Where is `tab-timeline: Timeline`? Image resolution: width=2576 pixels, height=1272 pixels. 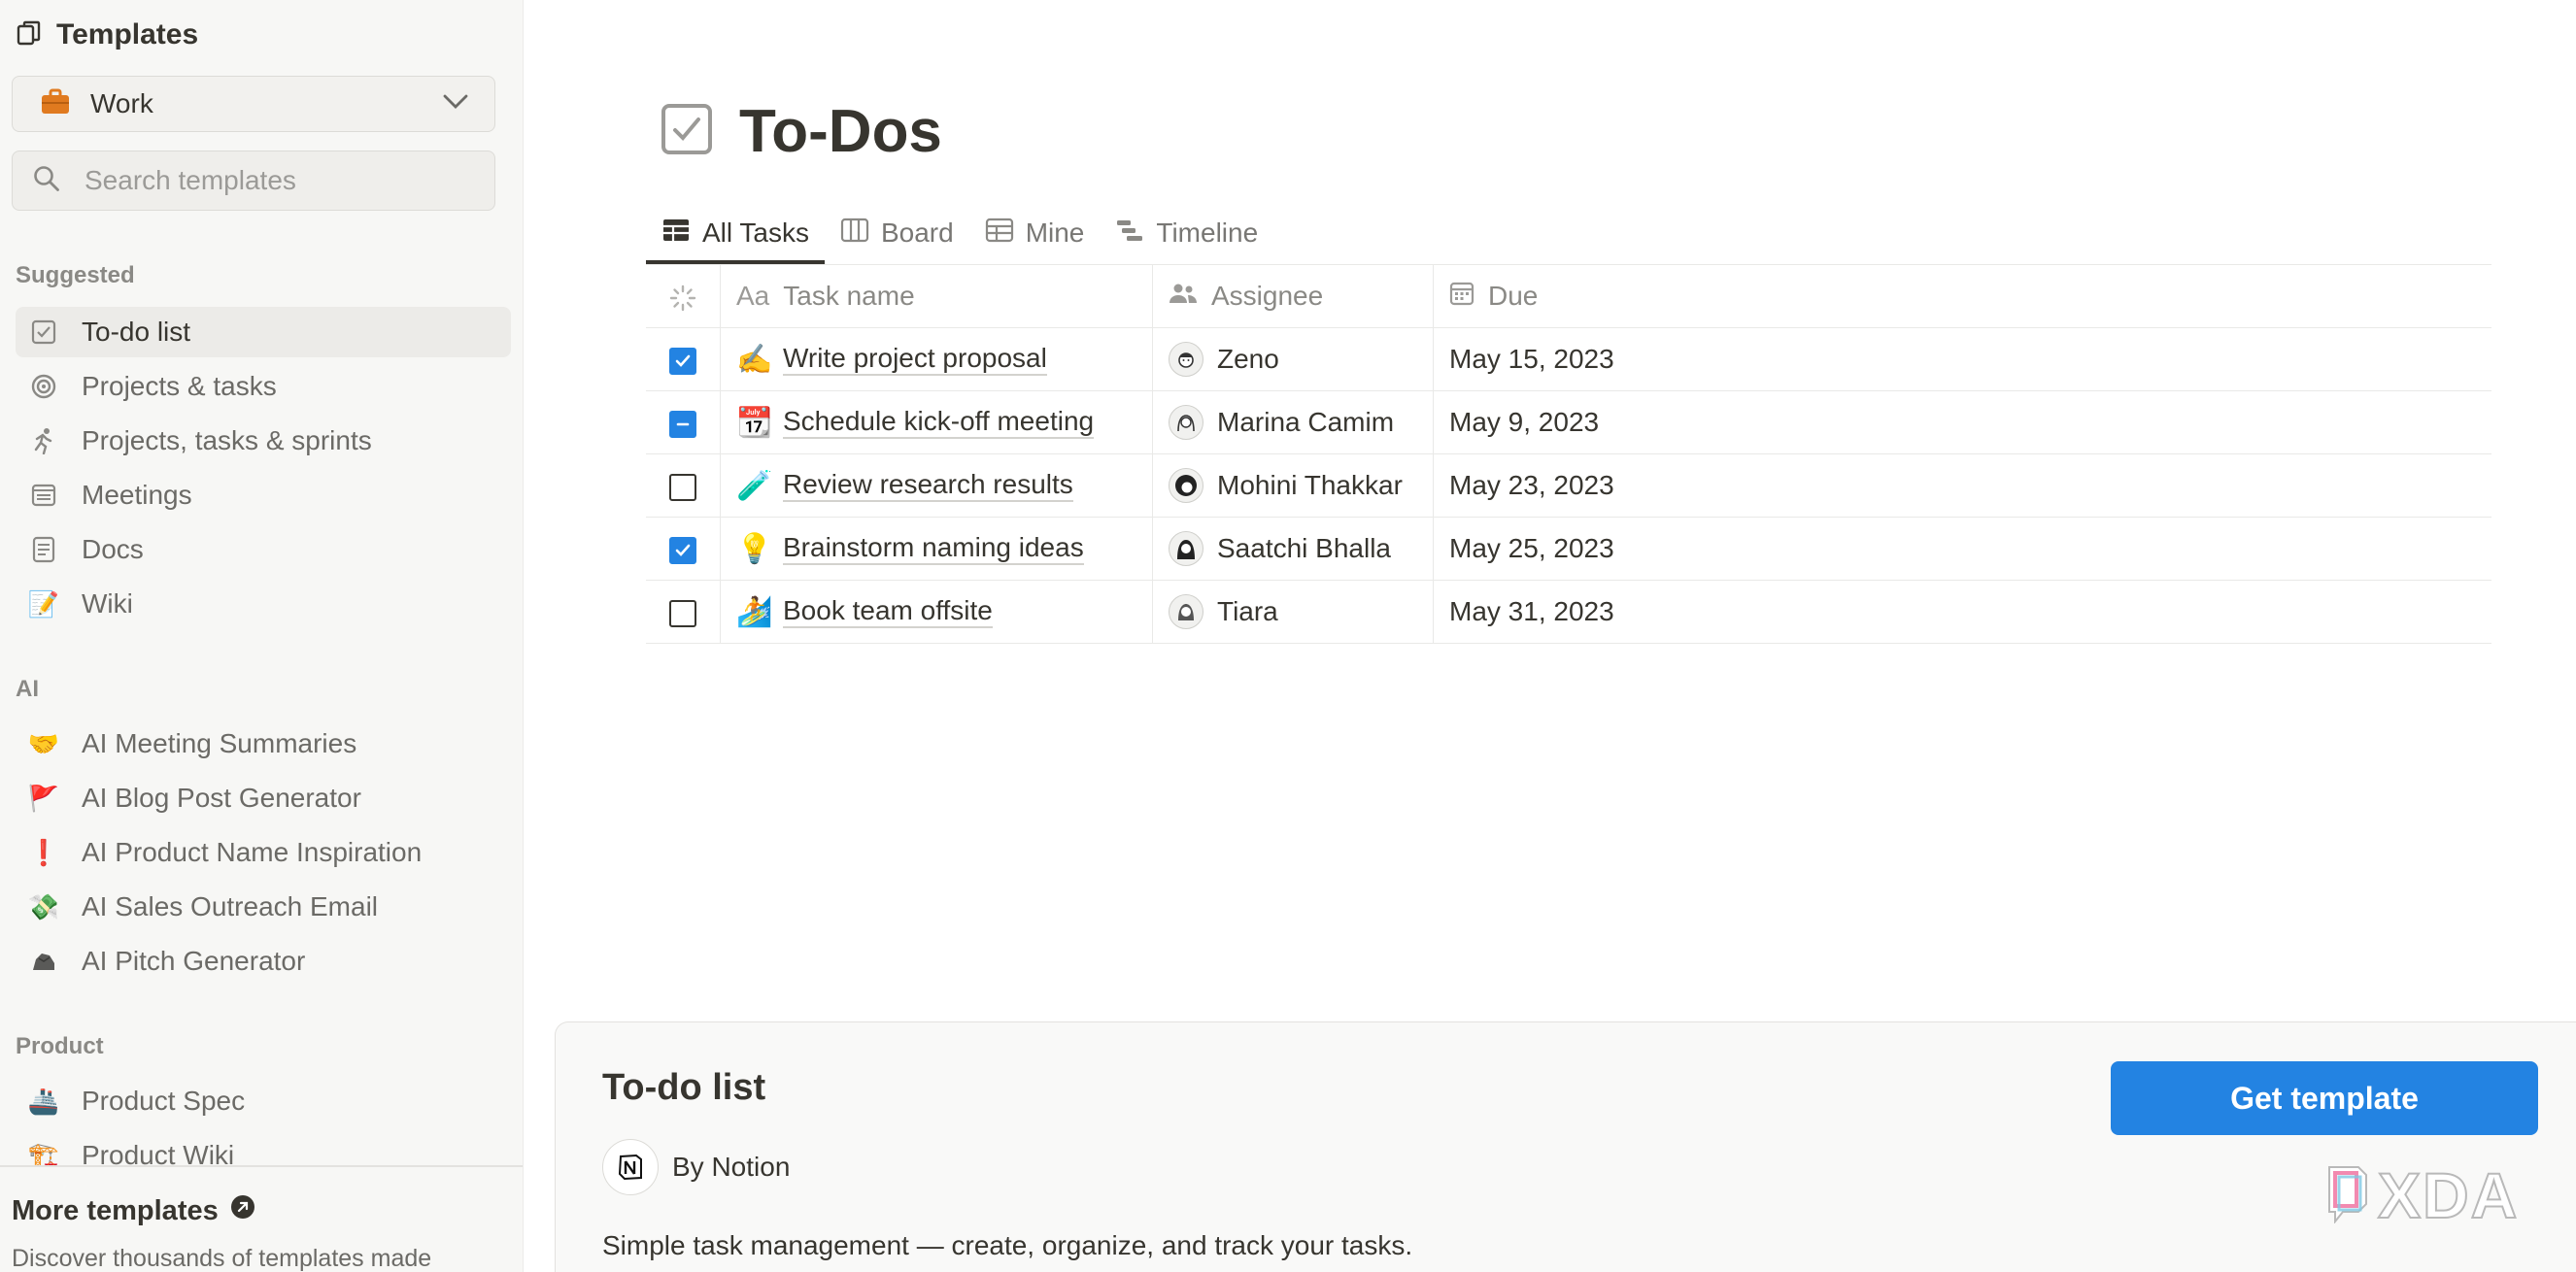
tab-timeline: Timeline is located at coordinates (1186, 229).